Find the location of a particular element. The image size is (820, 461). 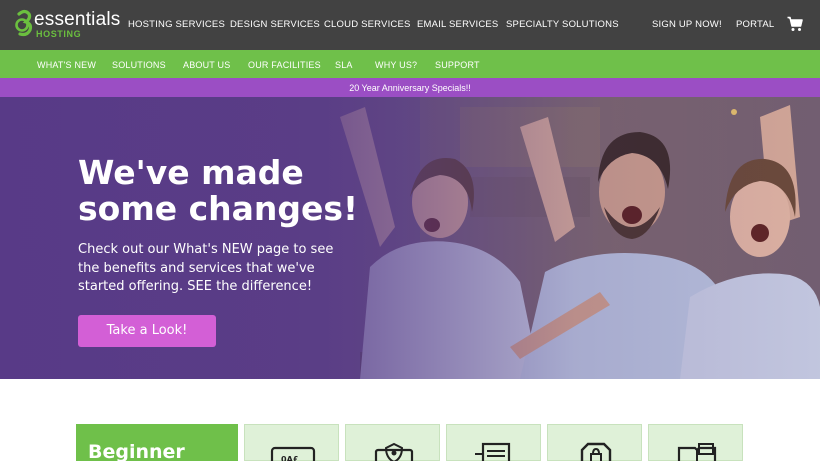

plan-card-server is located at coordinates (493, 442).